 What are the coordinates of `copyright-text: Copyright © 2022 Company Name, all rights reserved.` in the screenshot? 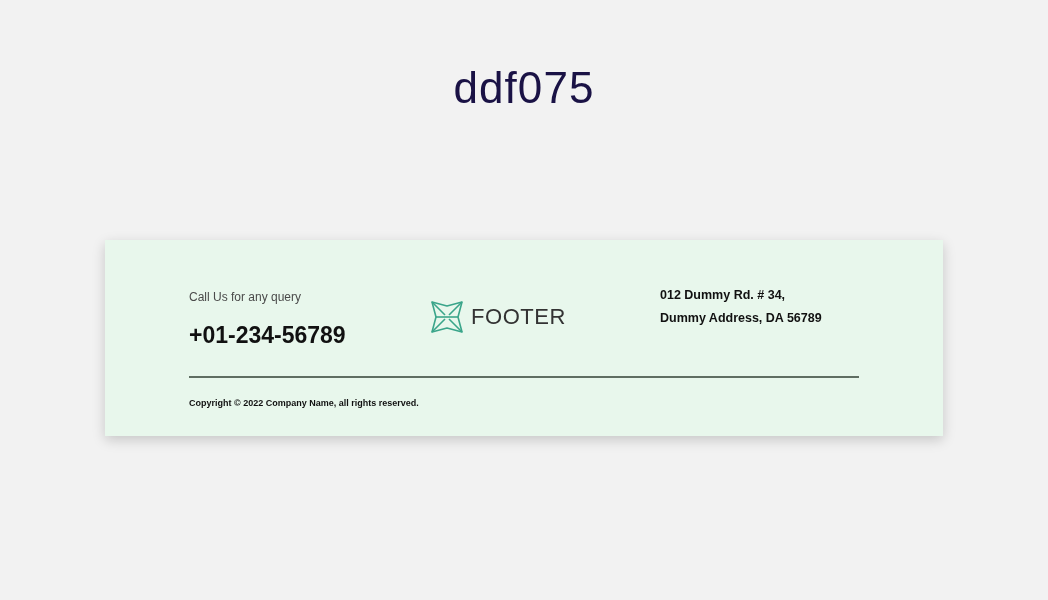 It's located at (304, 403).